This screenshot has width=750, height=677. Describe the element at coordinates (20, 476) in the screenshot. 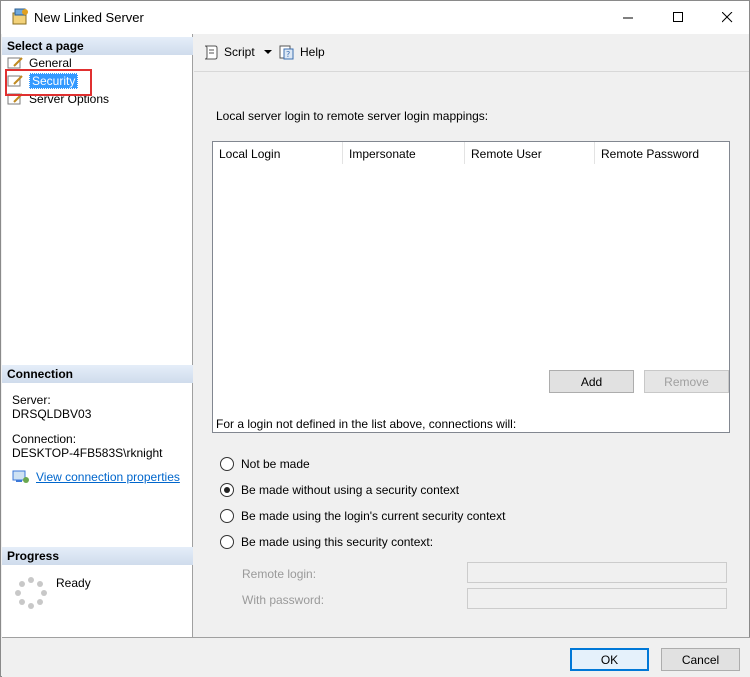

I see `connection-properties-icon` at that location.